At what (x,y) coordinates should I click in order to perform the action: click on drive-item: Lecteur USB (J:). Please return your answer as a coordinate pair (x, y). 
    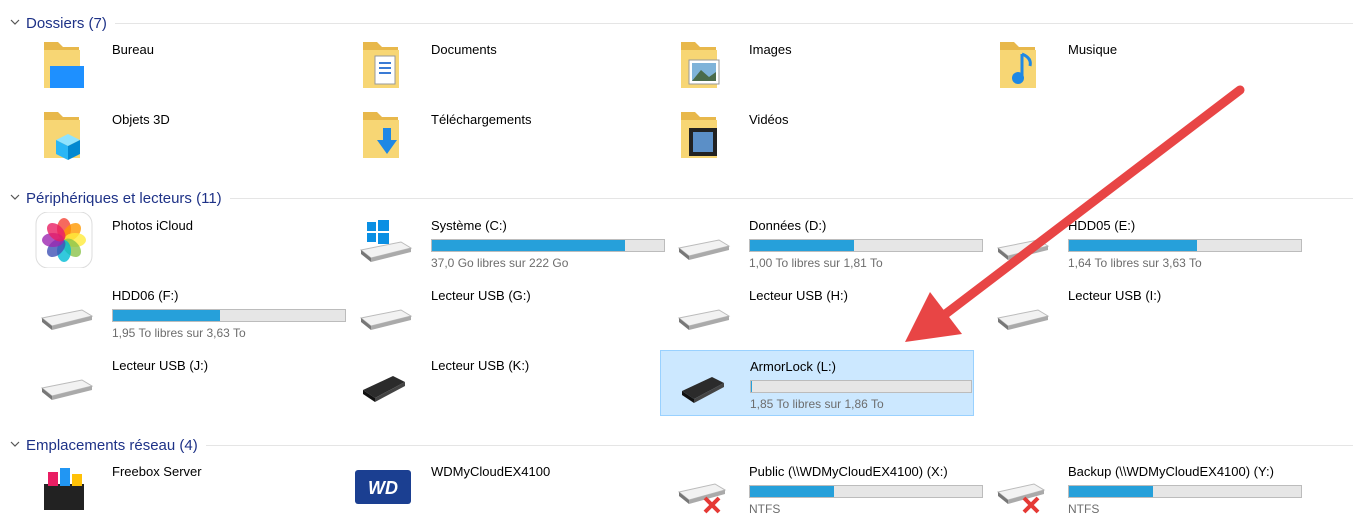
    Looking at the image, I should click on (187, 381).